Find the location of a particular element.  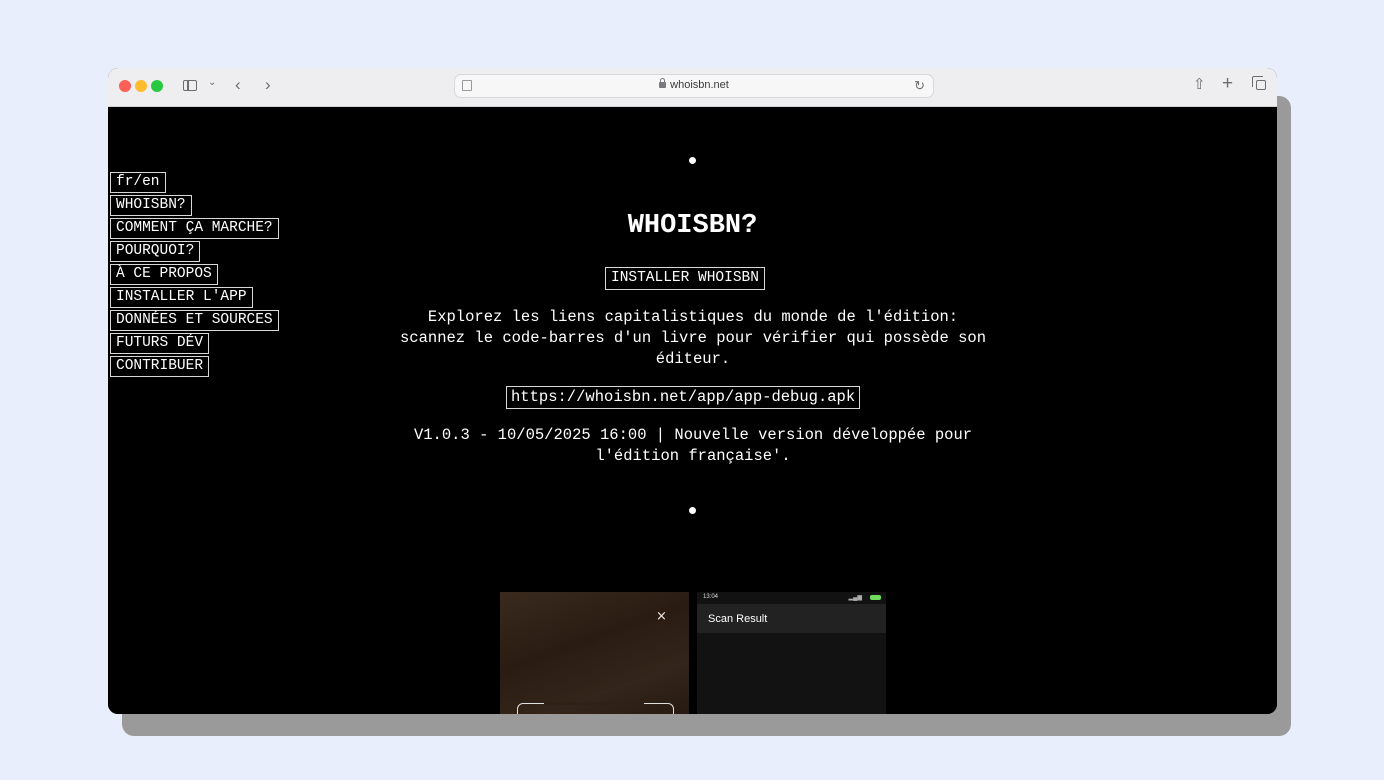

close-window-button is located at coordinates (125, 86).